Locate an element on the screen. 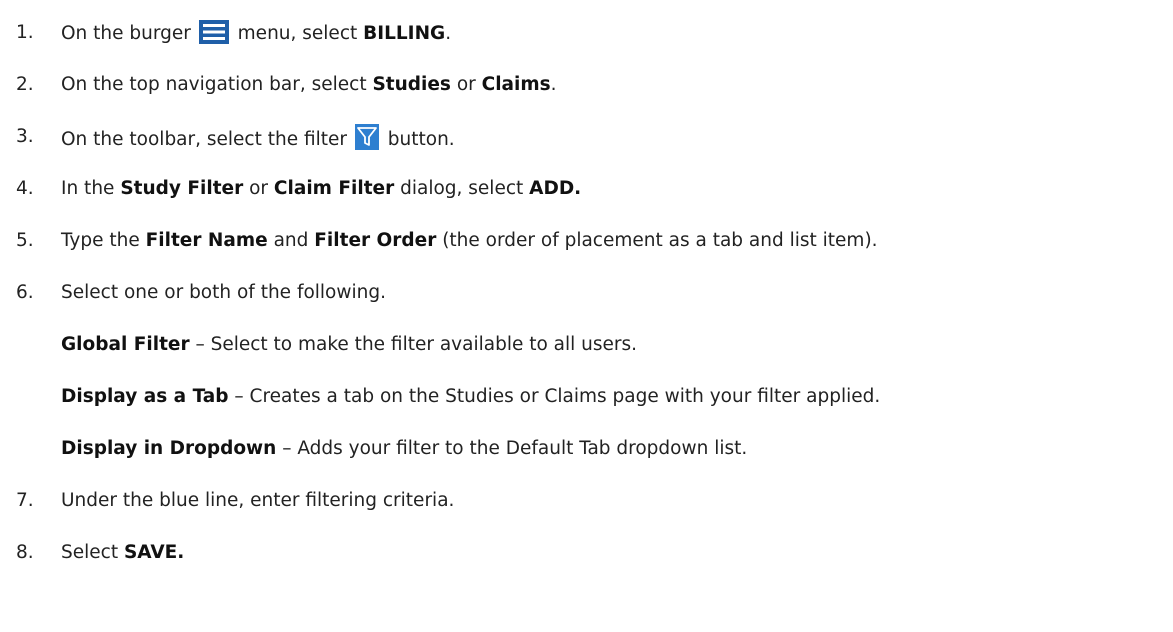  step-text: On the burger menu, select BILLING. is located at coordinates (256, 36).